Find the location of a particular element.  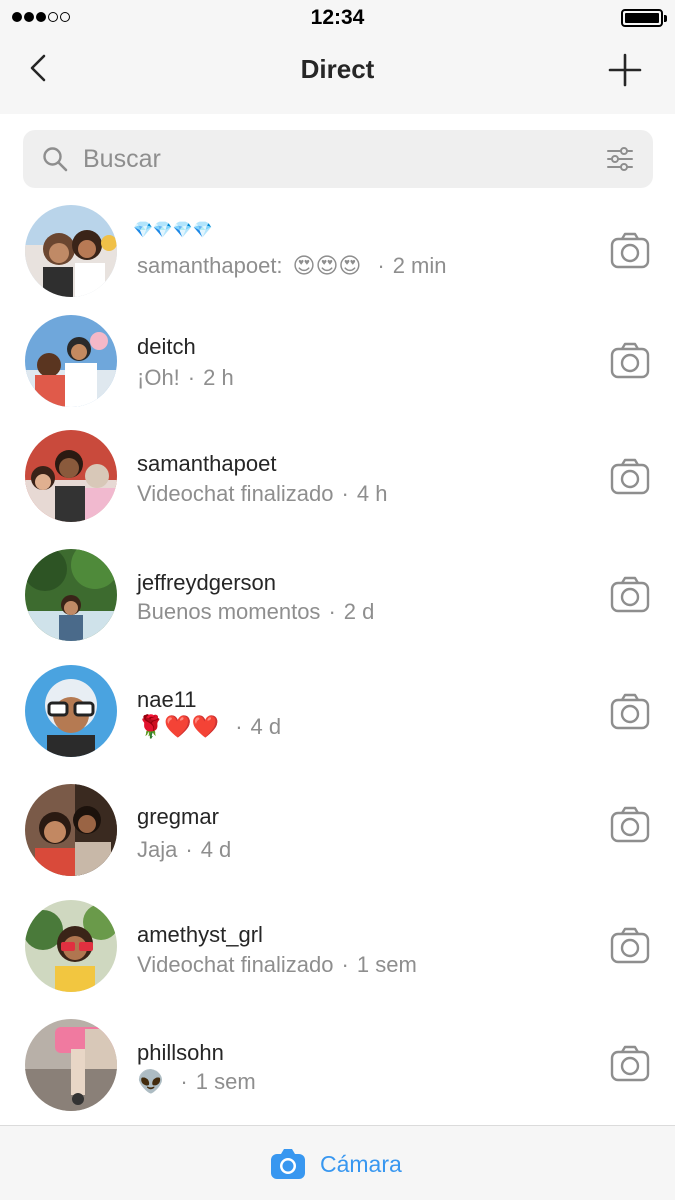

conversation-preview: 👽 · 1 sem is located at coordinates (196, 1082).